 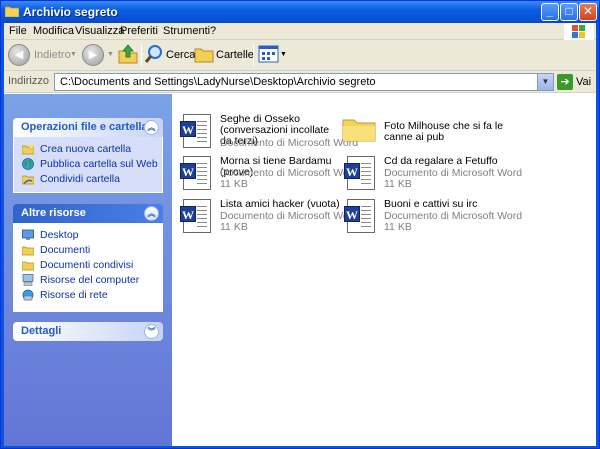 I want to click on file-name: Cd da regalare a Fetuffo, so click(x=441, y=161).